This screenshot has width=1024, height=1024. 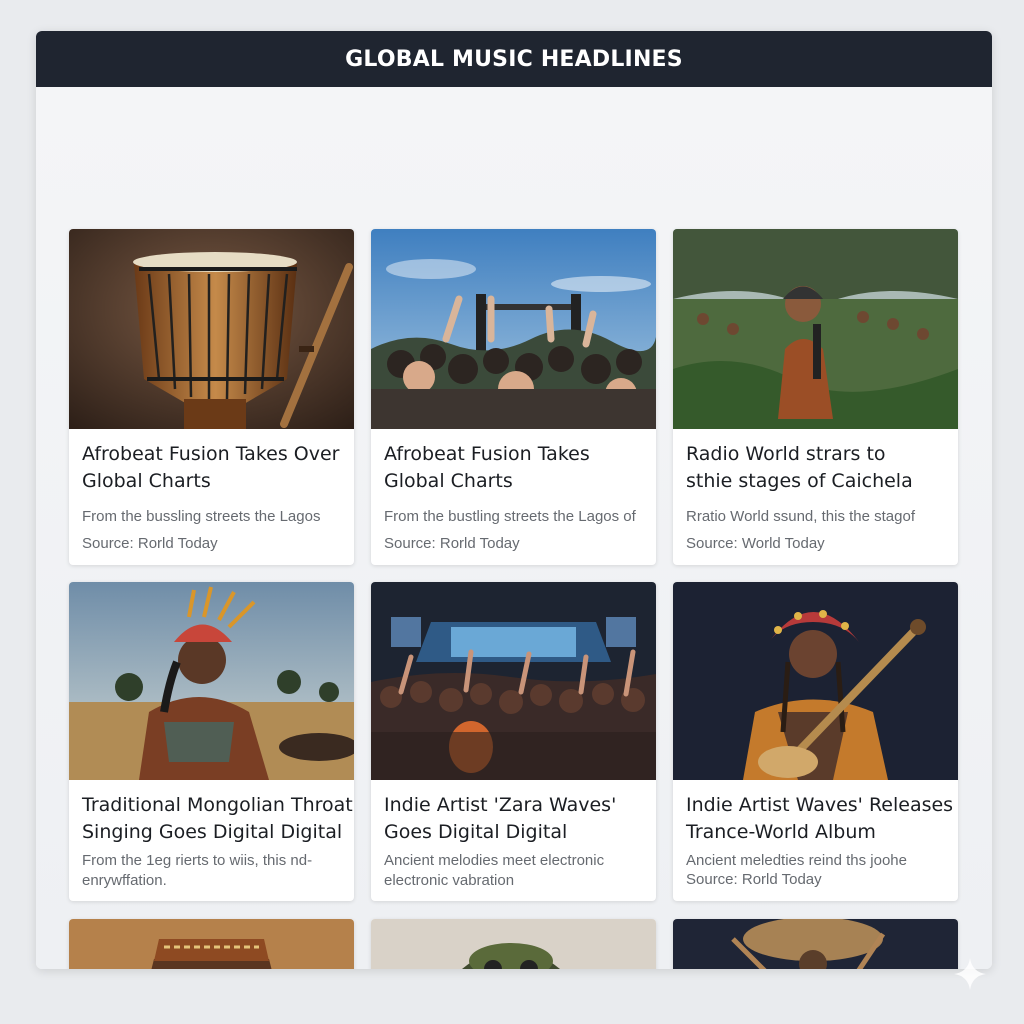 I want to click on card-source: Source: World Today, so click(x=755, y=543).